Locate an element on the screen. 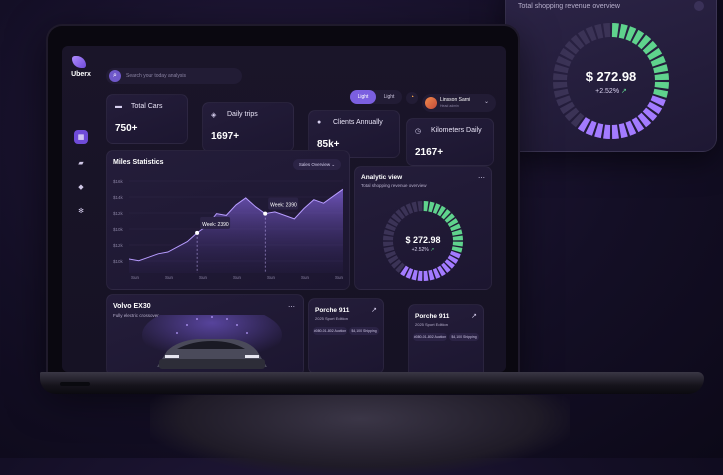 The height and width of the screenshot is (475, 723). analytic-value: $ 272.98 is located at coordinates (423, 240).